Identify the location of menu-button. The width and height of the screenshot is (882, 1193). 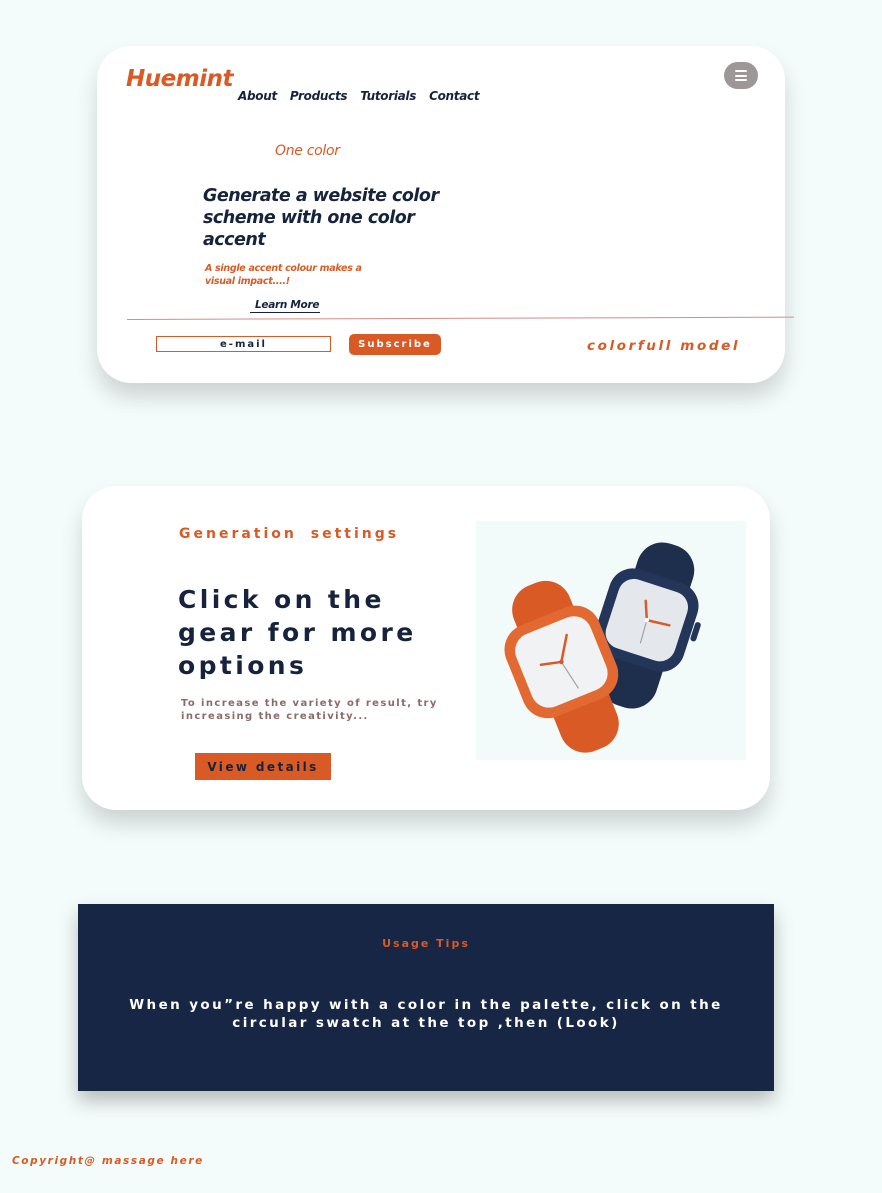
(741, 75).